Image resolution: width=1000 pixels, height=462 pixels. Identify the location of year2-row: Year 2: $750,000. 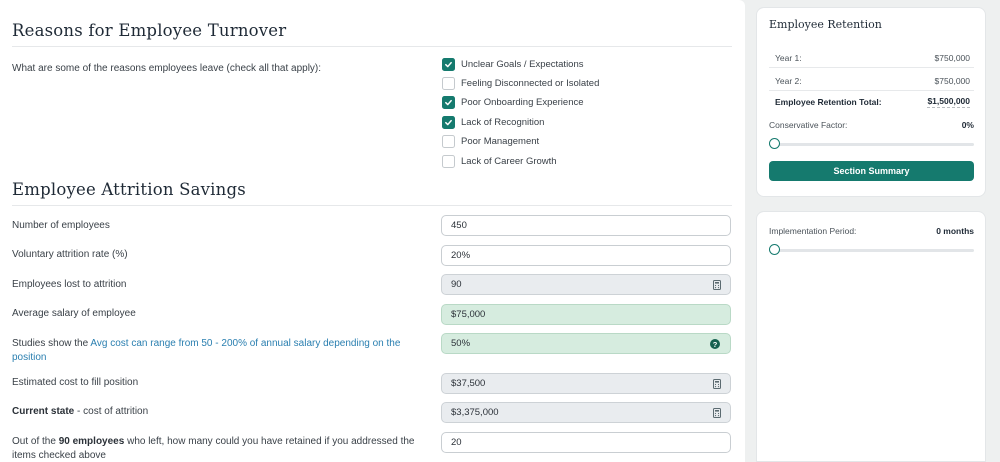
(871, 81).